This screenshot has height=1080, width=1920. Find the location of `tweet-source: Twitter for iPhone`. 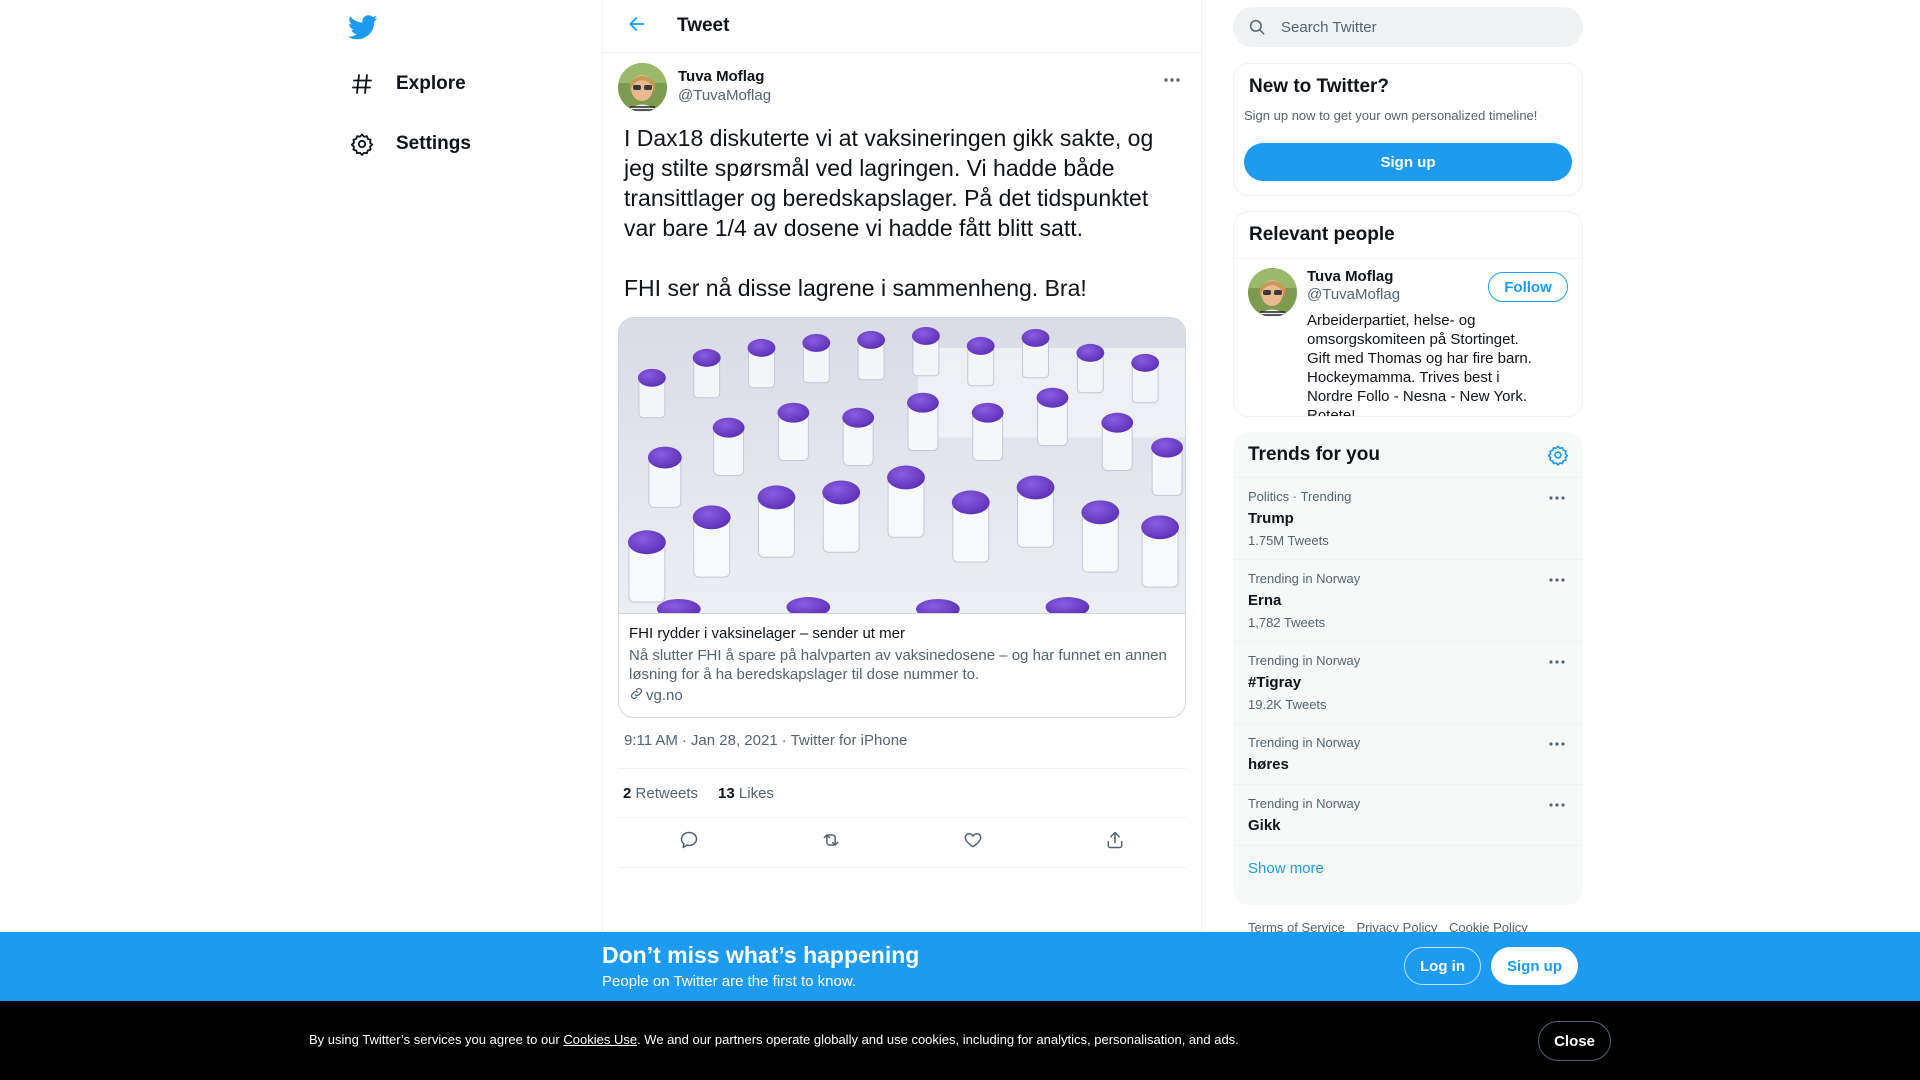

tweet-source: Twitter for iPhone is located at coordinates (849, 740).